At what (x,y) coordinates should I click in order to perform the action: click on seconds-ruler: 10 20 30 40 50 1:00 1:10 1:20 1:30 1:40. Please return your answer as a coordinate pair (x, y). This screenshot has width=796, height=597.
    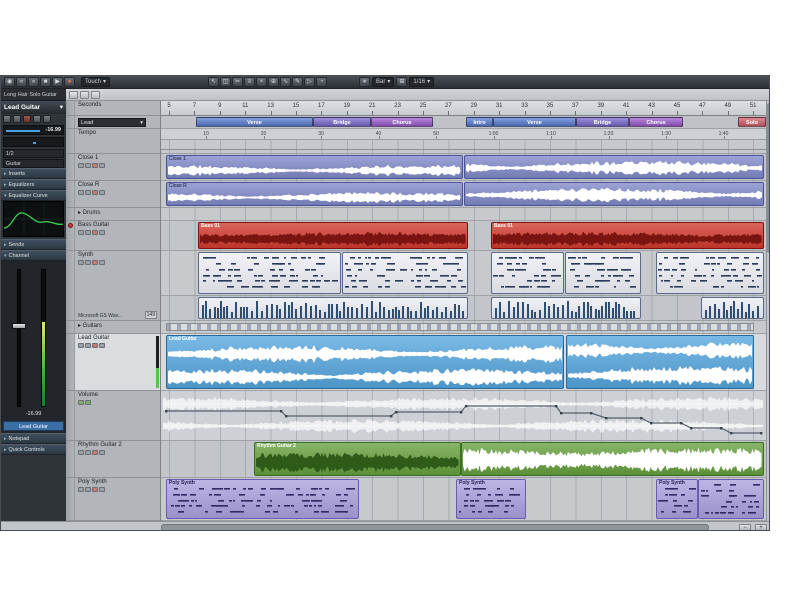
    Looking at the image, I should click on (463, 134).